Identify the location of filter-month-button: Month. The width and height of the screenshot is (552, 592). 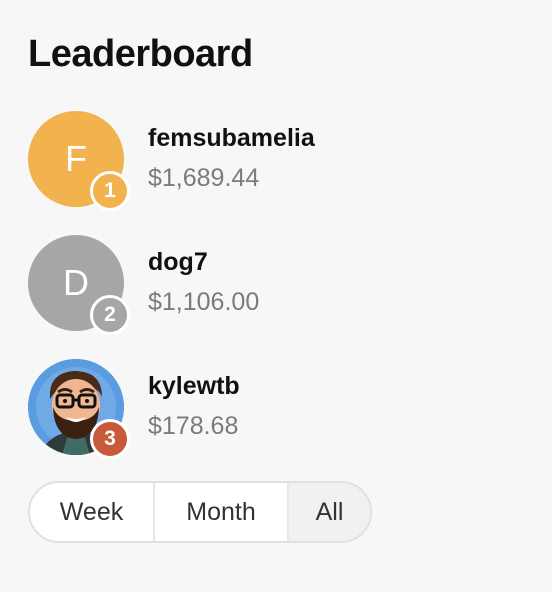
(220, 512).